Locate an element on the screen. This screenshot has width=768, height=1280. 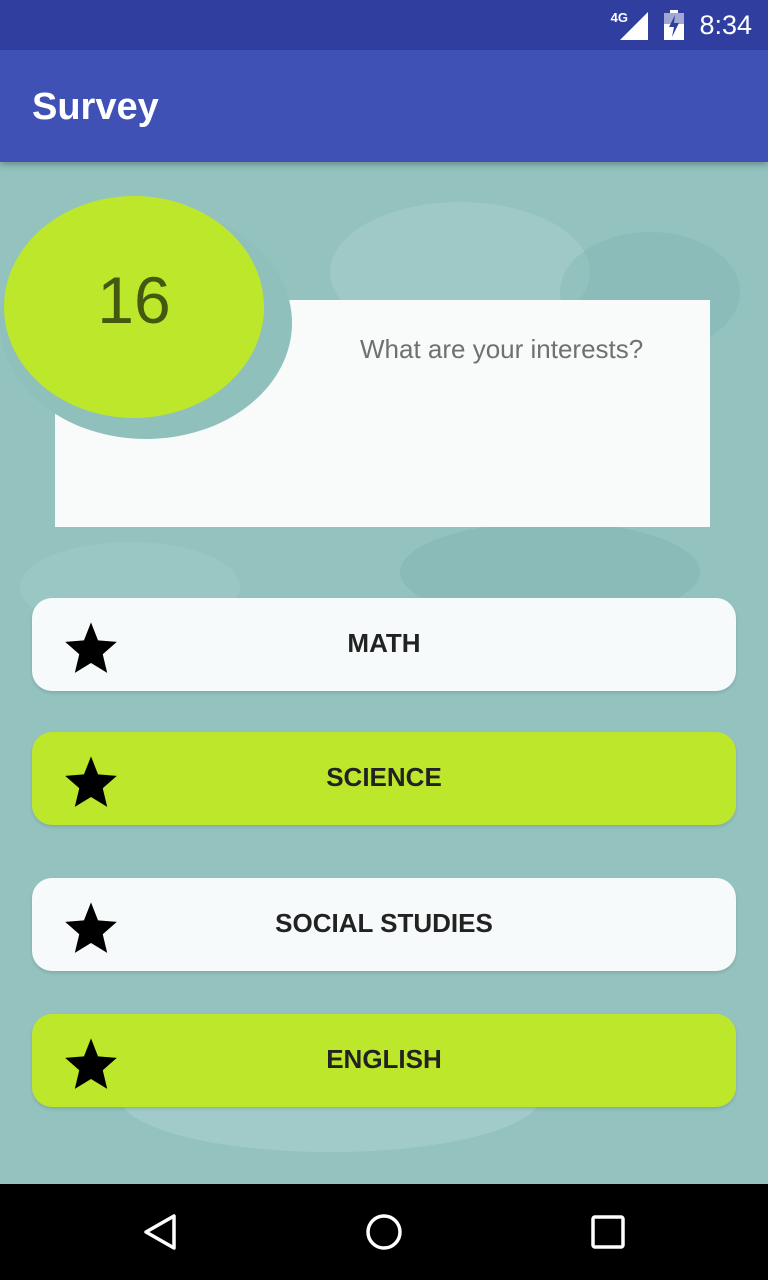
option-label: SOCIAL STUDIES is located at coordinates (384, 923).